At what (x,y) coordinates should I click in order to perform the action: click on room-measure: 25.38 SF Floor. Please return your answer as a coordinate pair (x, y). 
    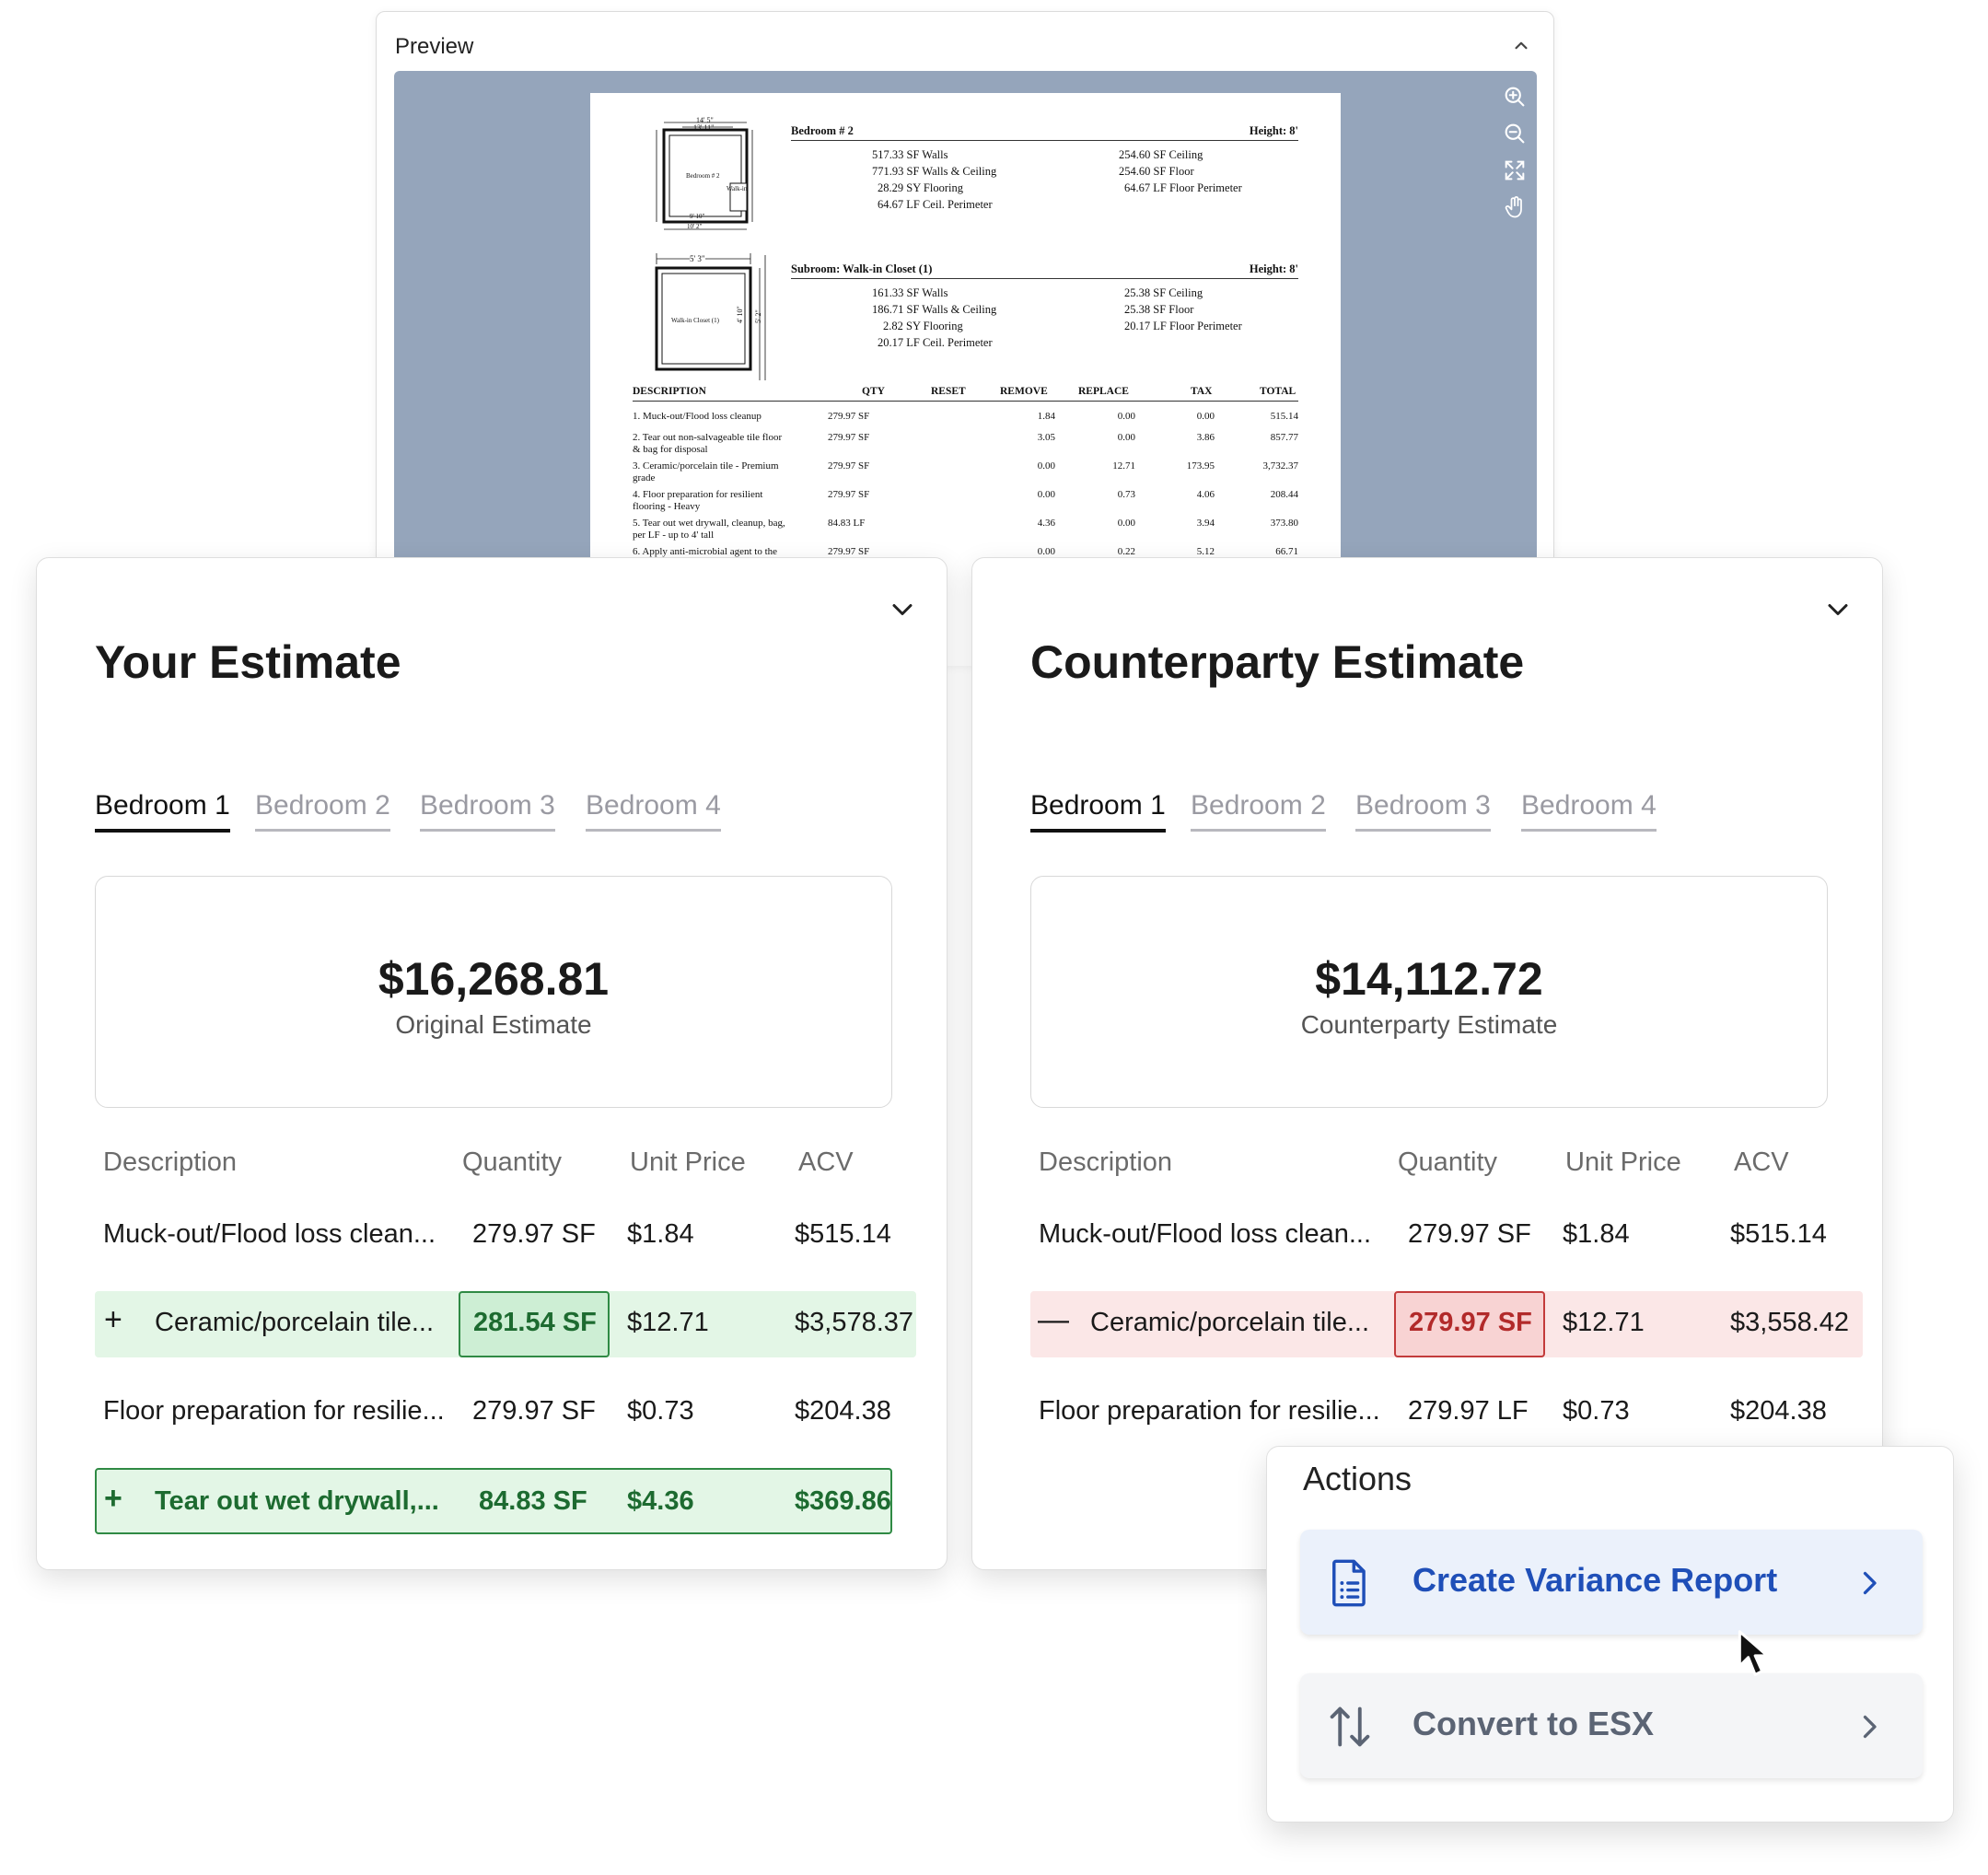
    Looking at the image, I should click on (1159, 309).